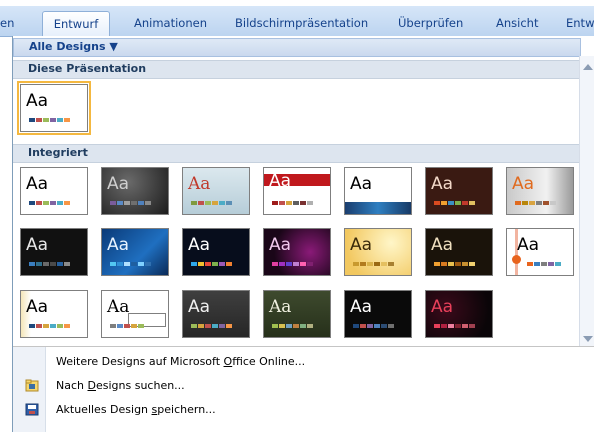 This screenshot has height=432, width=594. I want to click on theme-thumb-11: Aa, so click(297, 252).